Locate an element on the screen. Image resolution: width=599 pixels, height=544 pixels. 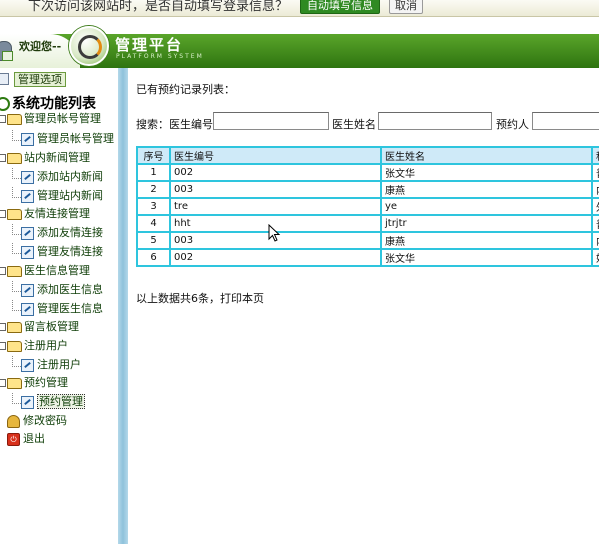
table-row: 5 003 康燕 内 is located at coordinates (367, 240).